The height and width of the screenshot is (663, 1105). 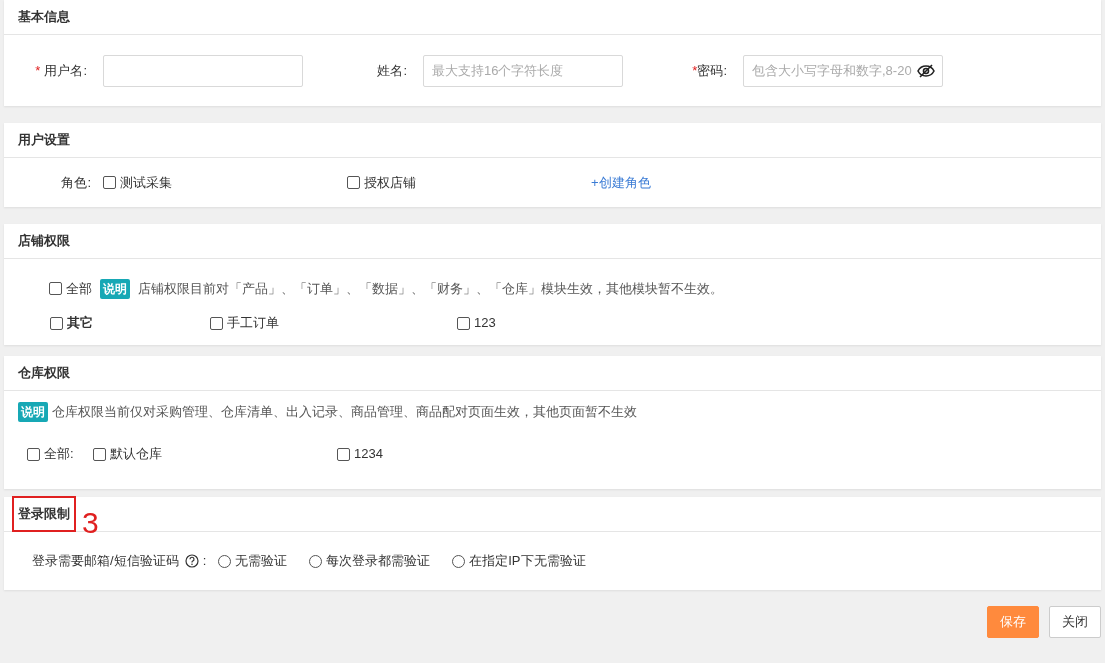 I want to click on checkbox-label: 全部, so click(x=79, y=288).